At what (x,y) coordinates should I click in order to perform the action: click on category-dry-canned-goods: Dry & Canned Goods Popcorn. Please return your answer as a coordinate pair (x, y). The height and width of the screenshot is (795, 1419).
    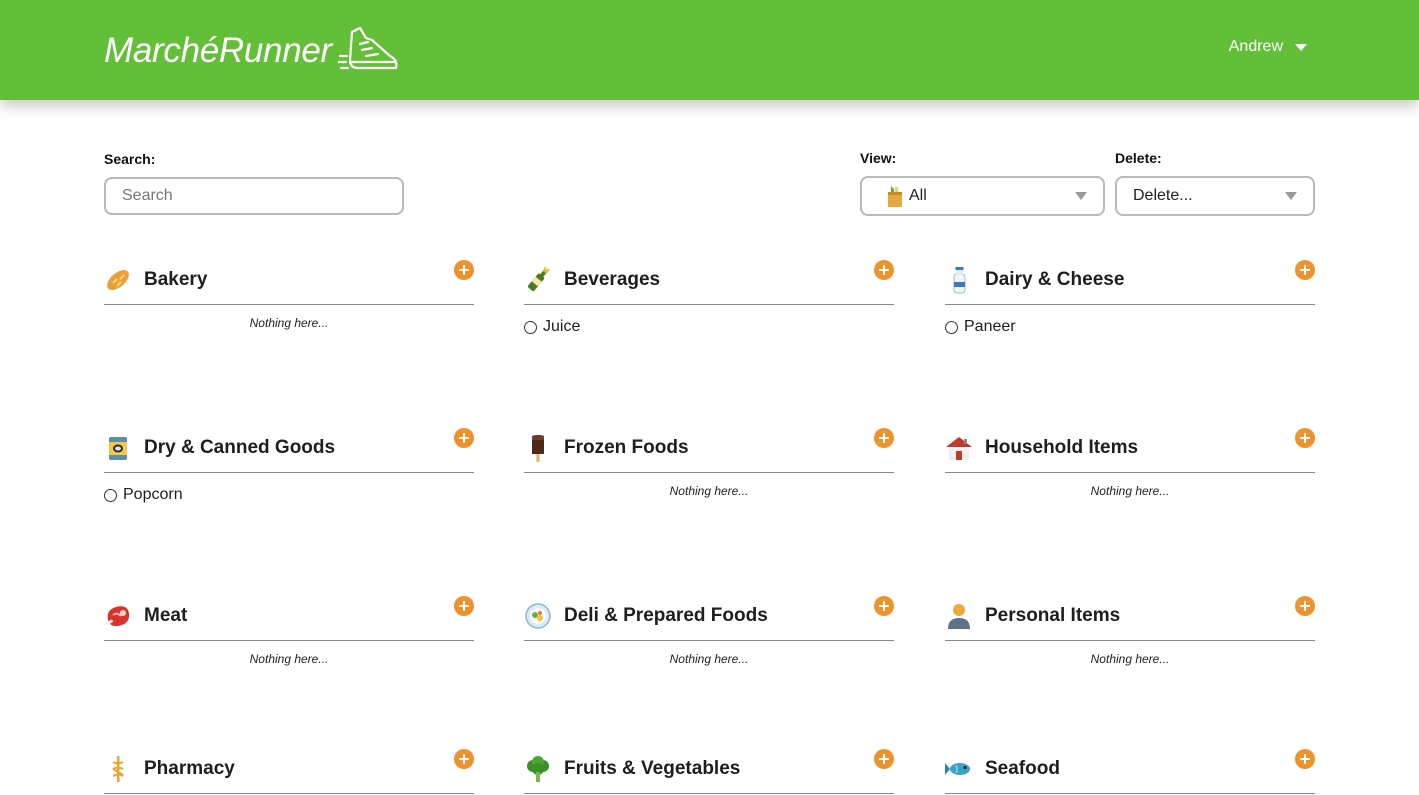
    Looking at the image, I should click on (289, 464).